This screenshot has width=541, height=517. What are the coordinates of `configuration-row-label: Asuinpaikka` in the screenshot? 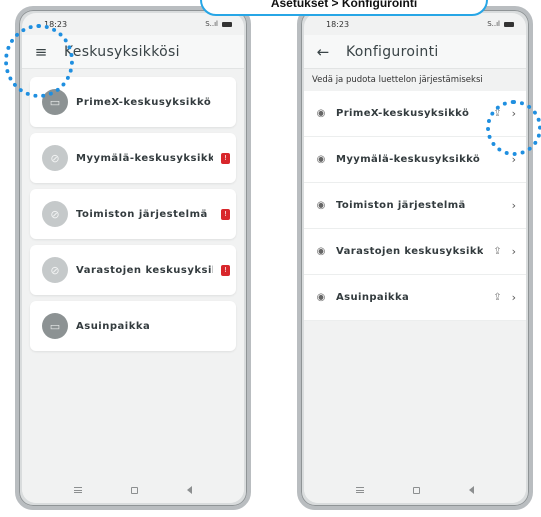 It's located at (373, 297).